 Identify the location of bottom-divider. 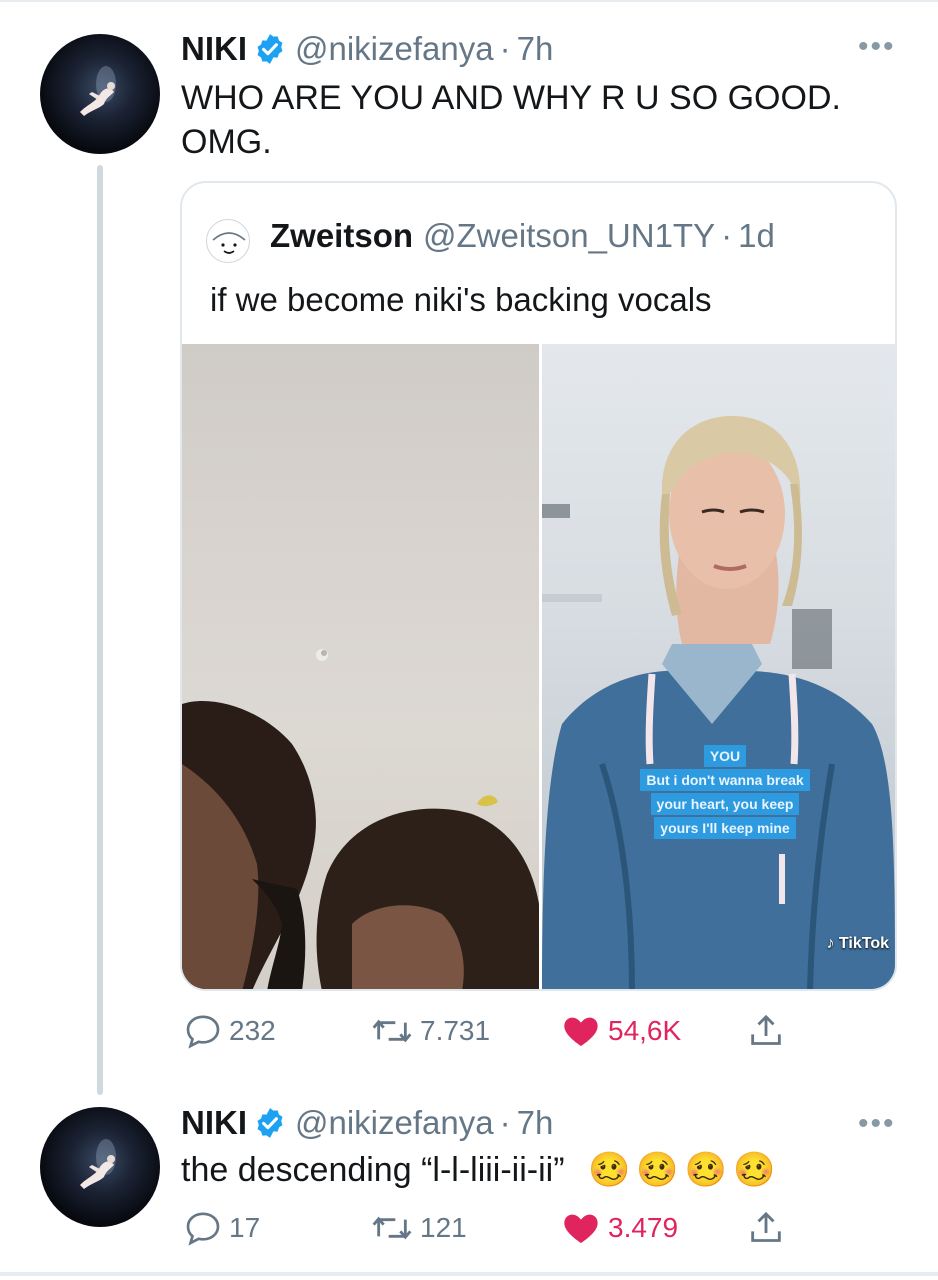
(469, 1274).